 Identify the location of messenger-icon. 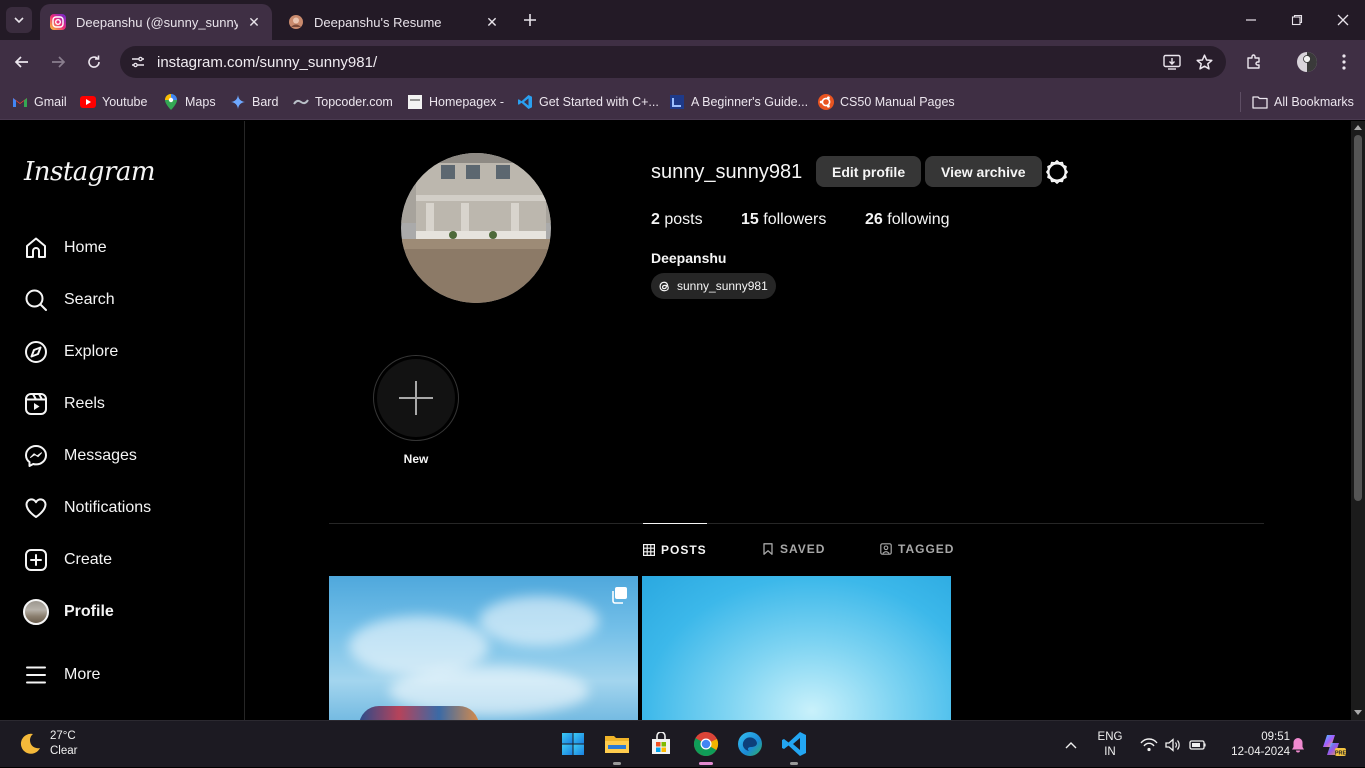
(36, 456).